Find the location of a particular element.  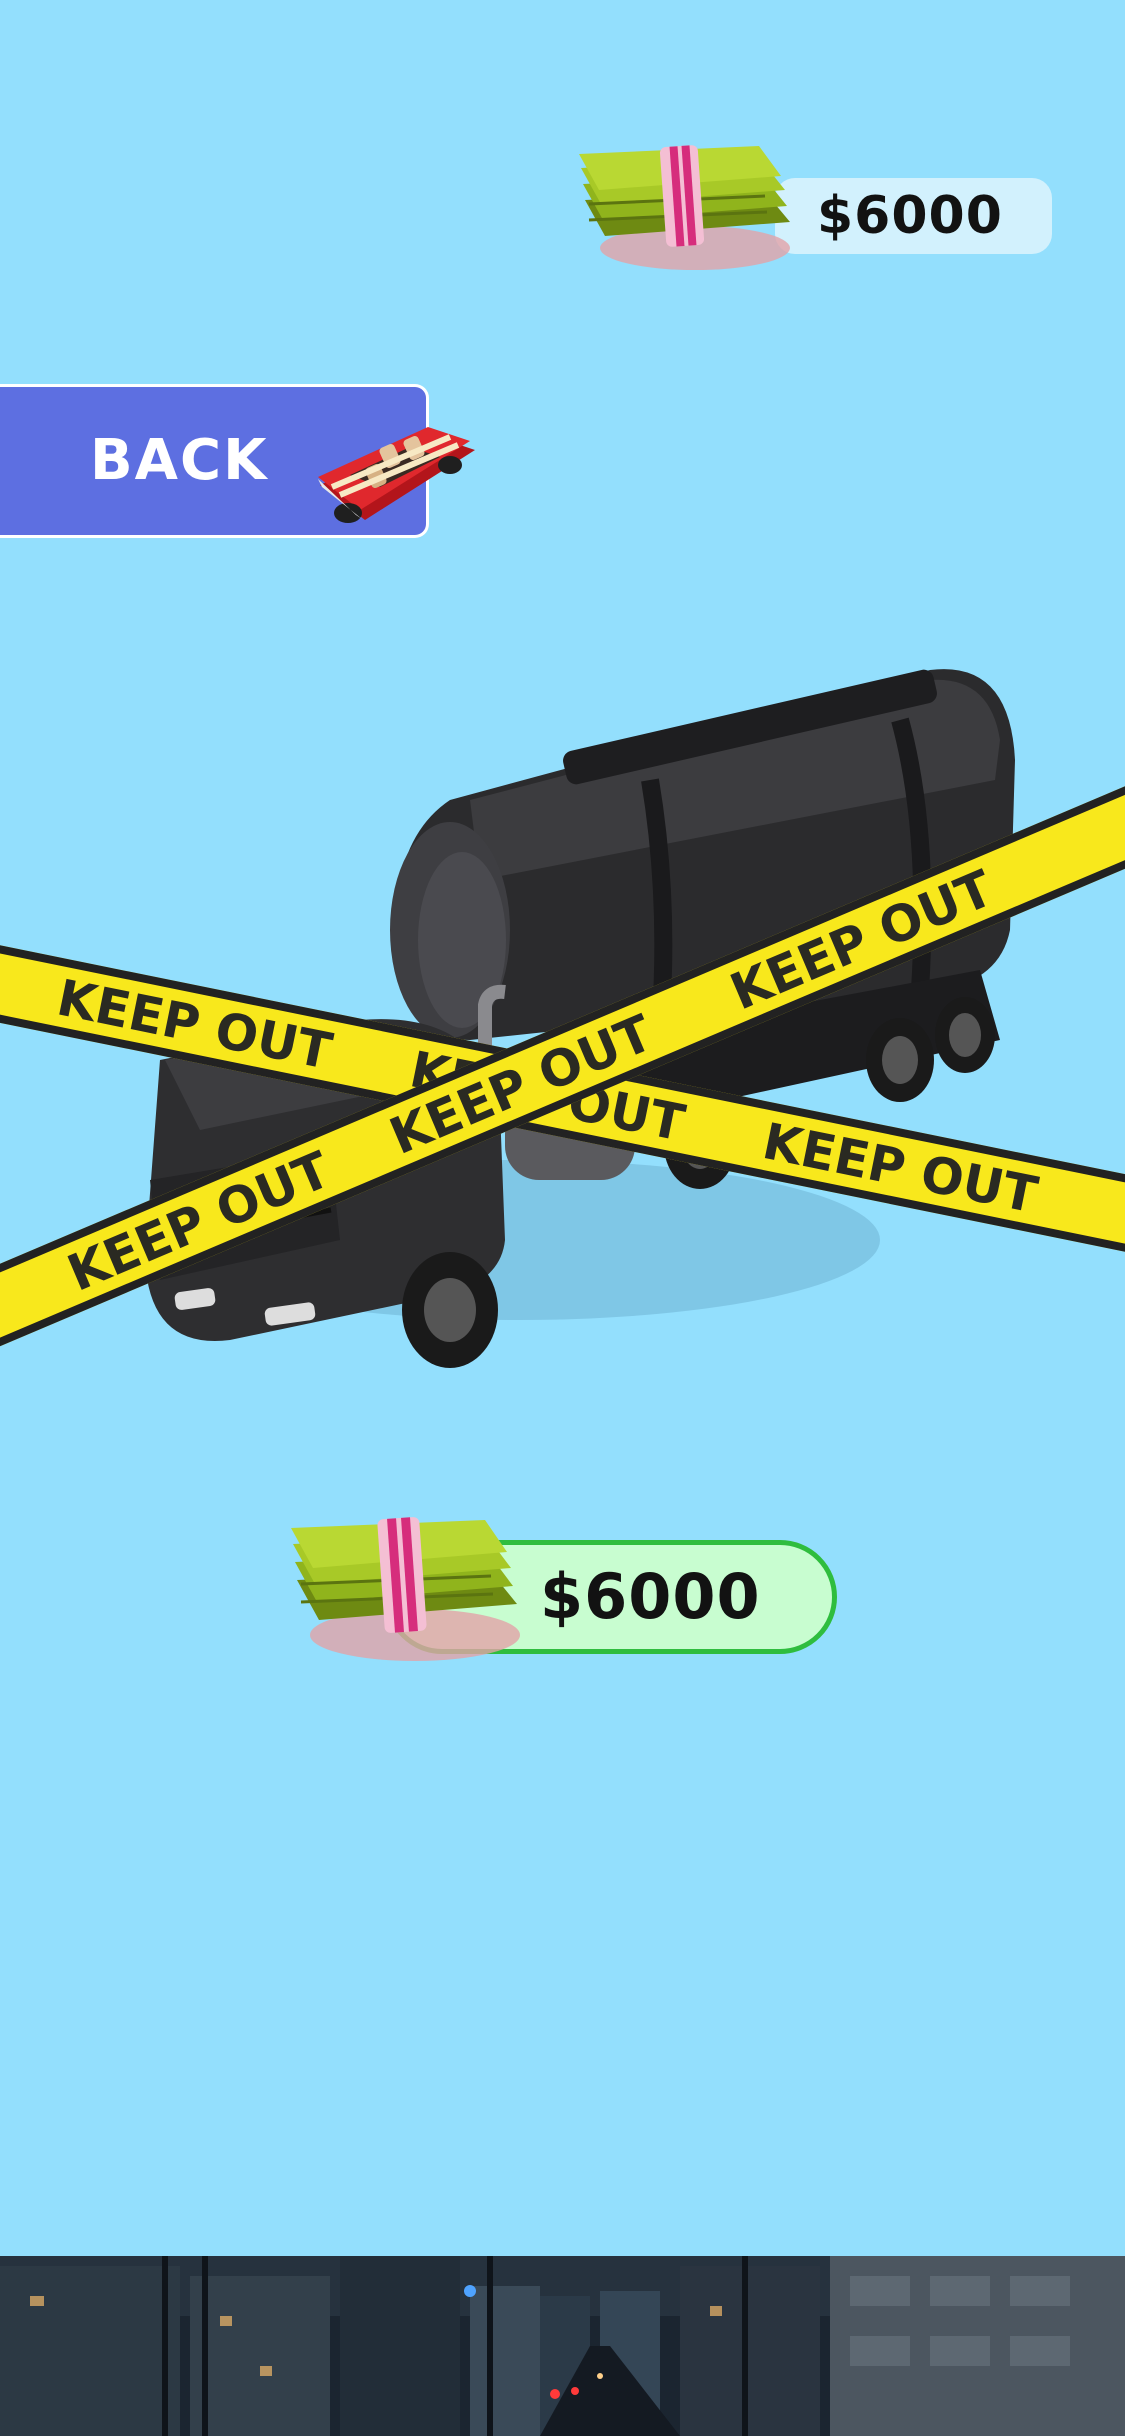

convertible-car-icon is located at coordinates (396, 475).